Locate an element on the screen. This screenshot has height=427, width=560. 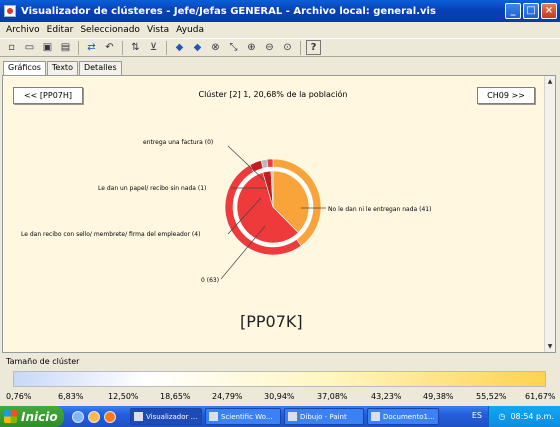
swap-icon: ⇄ is located at coordinates (91, 47).